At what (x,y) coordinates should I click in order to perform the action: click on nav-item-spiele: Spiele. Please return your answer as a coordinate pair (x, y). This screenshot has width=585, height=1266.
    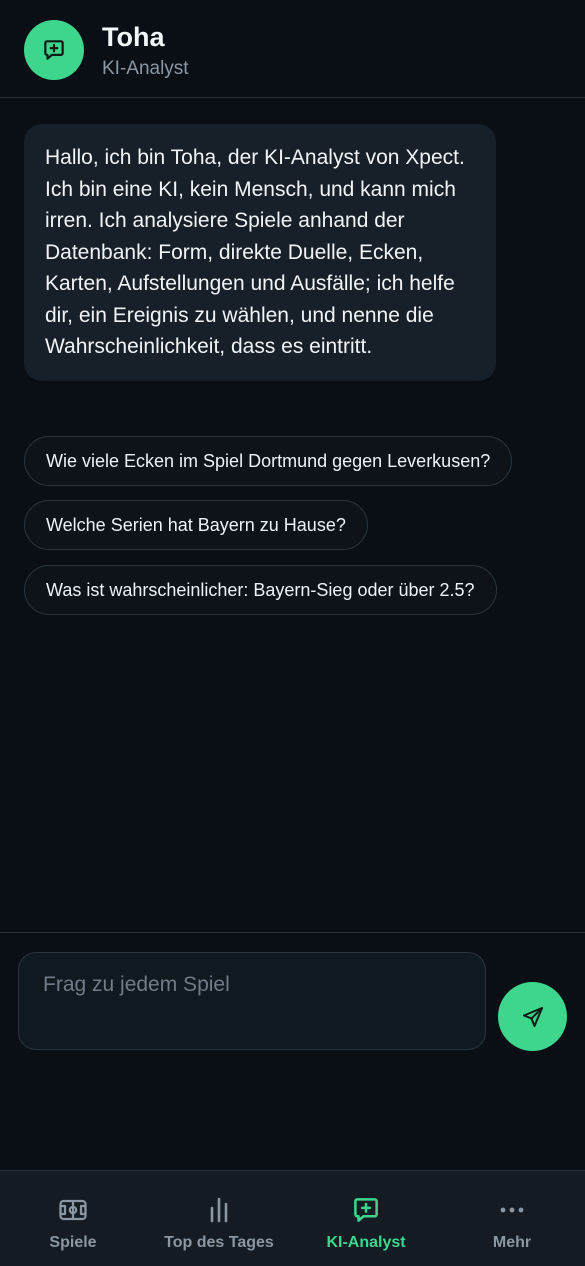
    Looking at the image, I should click on (73, 1218).